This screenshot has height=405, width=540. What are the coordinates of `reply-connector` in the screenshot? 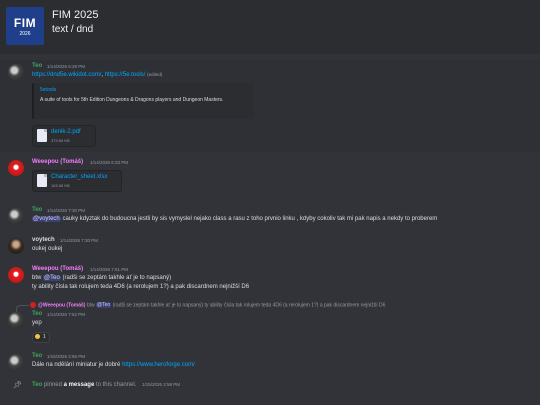 It's located at (22, 308).